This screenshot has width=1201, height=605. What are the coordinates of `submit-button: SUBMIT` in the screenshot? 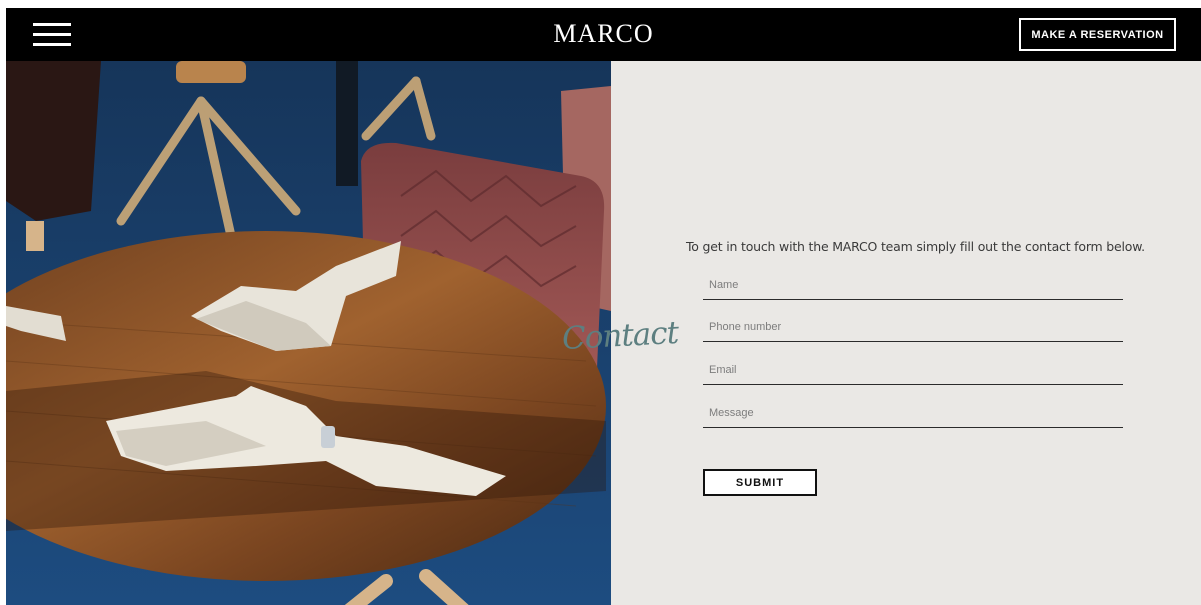 It's located at (760, 482).